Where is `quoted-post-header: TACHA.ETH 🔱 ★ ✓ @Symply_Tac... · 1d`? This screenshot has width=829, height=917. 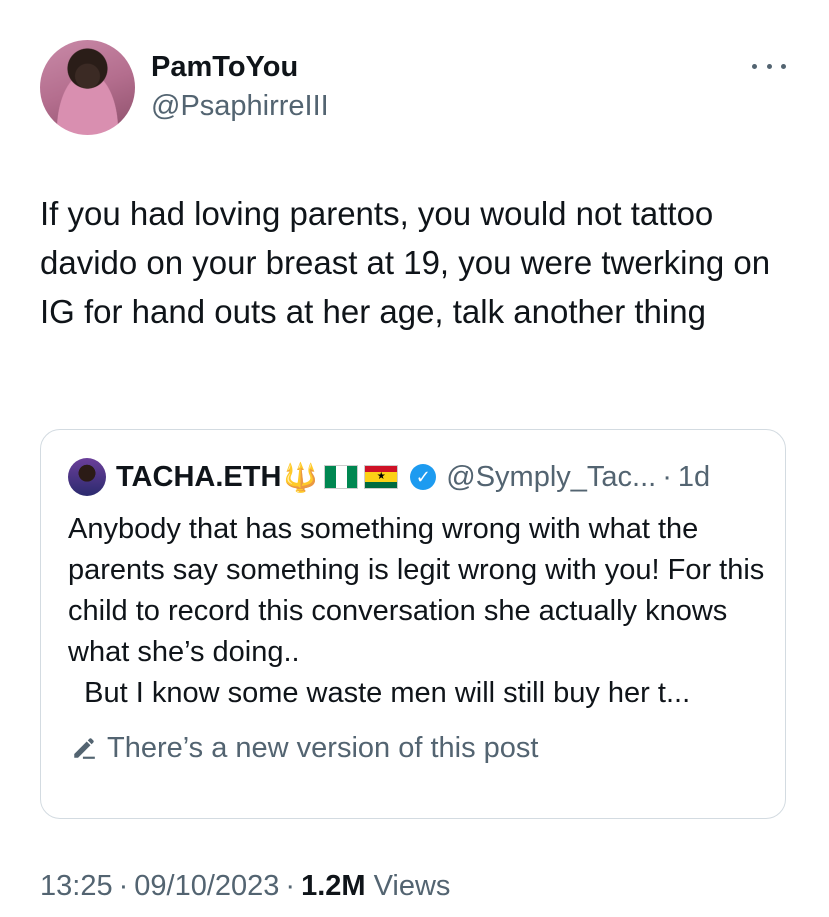 quoted-post-header: TACHA.ETH 🔱 ★ ✓ @Symply_Tac... · 1d is located at coordinates (389, 477).